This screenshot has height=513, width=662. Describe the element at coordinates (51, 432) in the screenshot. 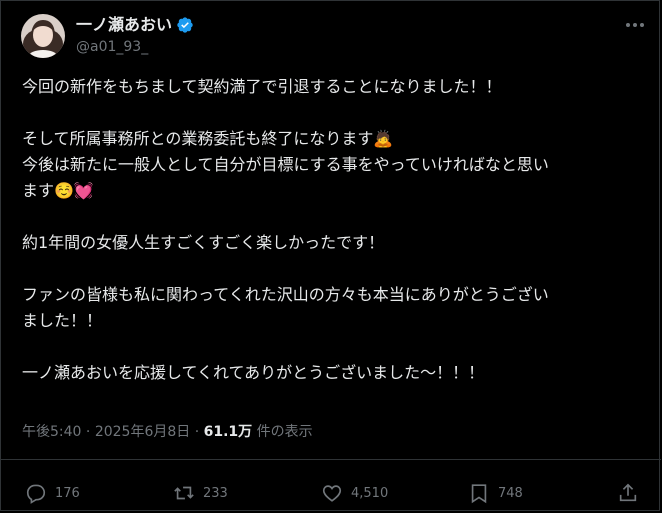

I see `post-time: 午後5:40` at that location.